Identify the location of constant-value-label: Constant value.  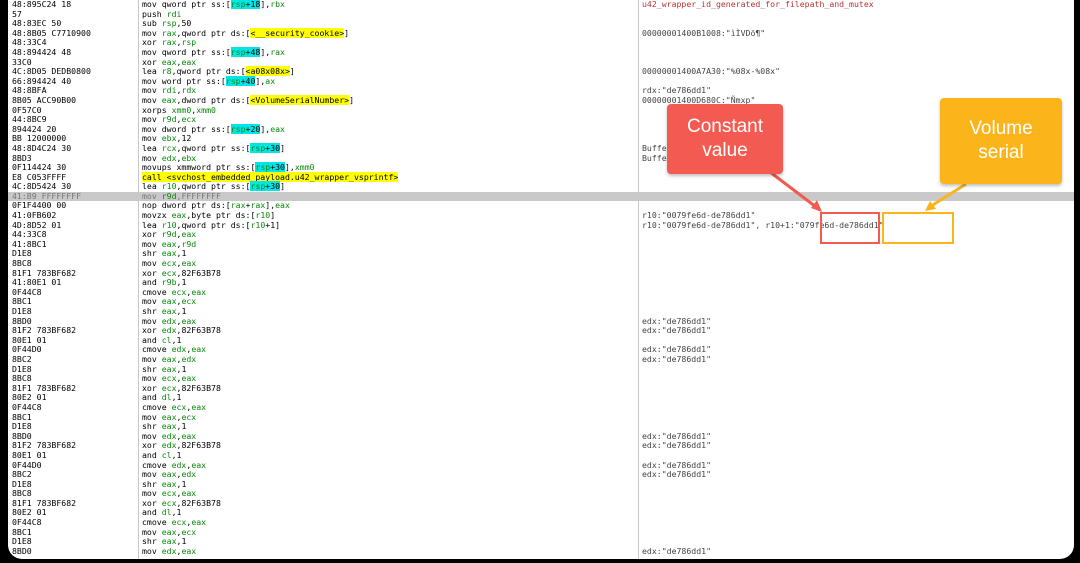
(725, 138).